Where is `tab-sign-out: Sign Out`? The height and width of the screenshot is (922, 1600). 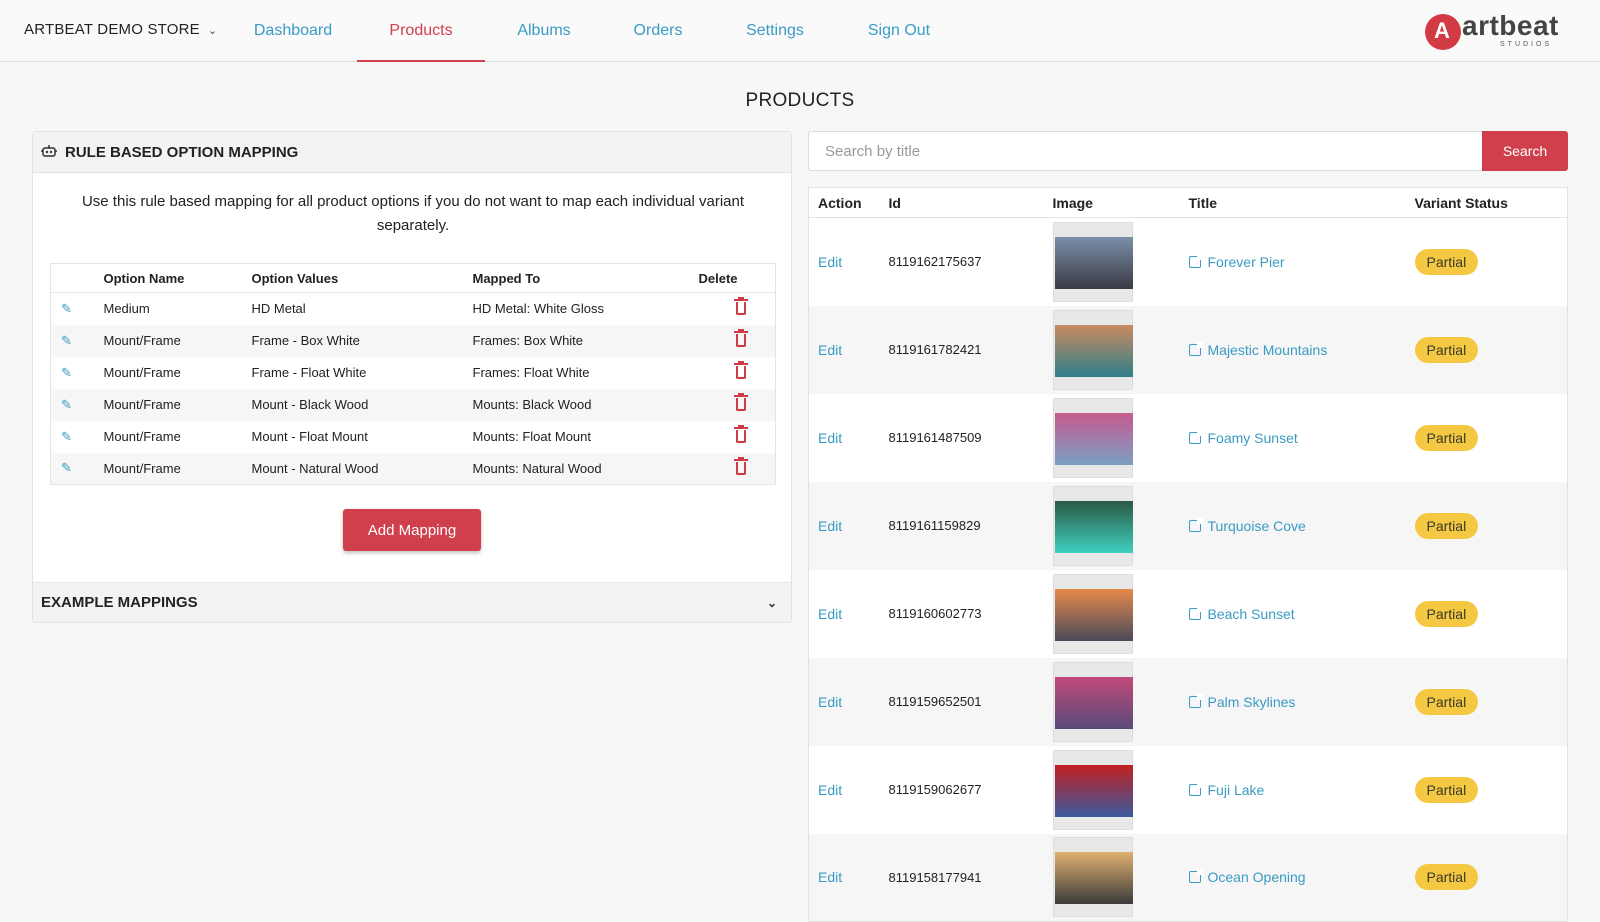 tab-sign-out: Sign Out is located at coordinates (899, 31).